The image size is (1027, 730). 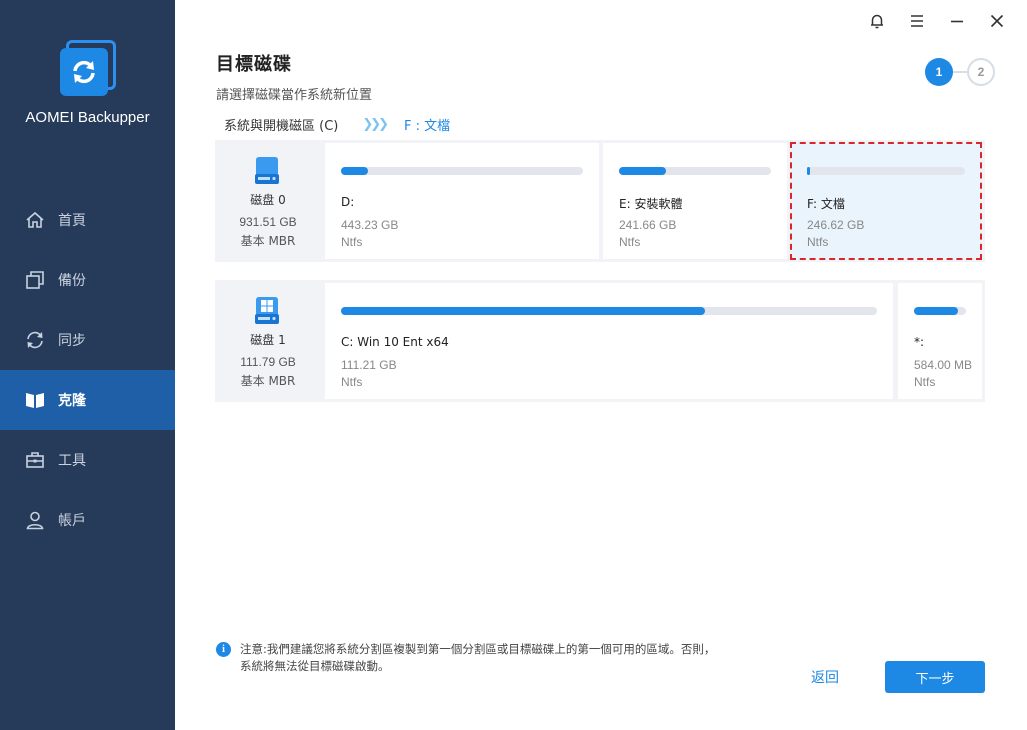 What do you see at coordinates (268, 222) in the screenshot?
I see `disk-size: 931.51 GB` at bounding box center [268, 222].